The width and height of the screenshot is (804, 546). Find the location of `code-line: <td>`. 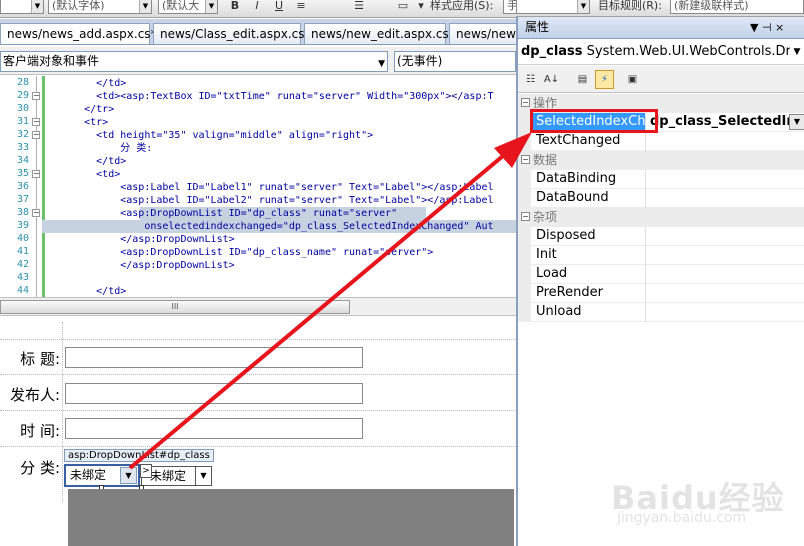

code-line: <td> is located at coordinates (84, 174).